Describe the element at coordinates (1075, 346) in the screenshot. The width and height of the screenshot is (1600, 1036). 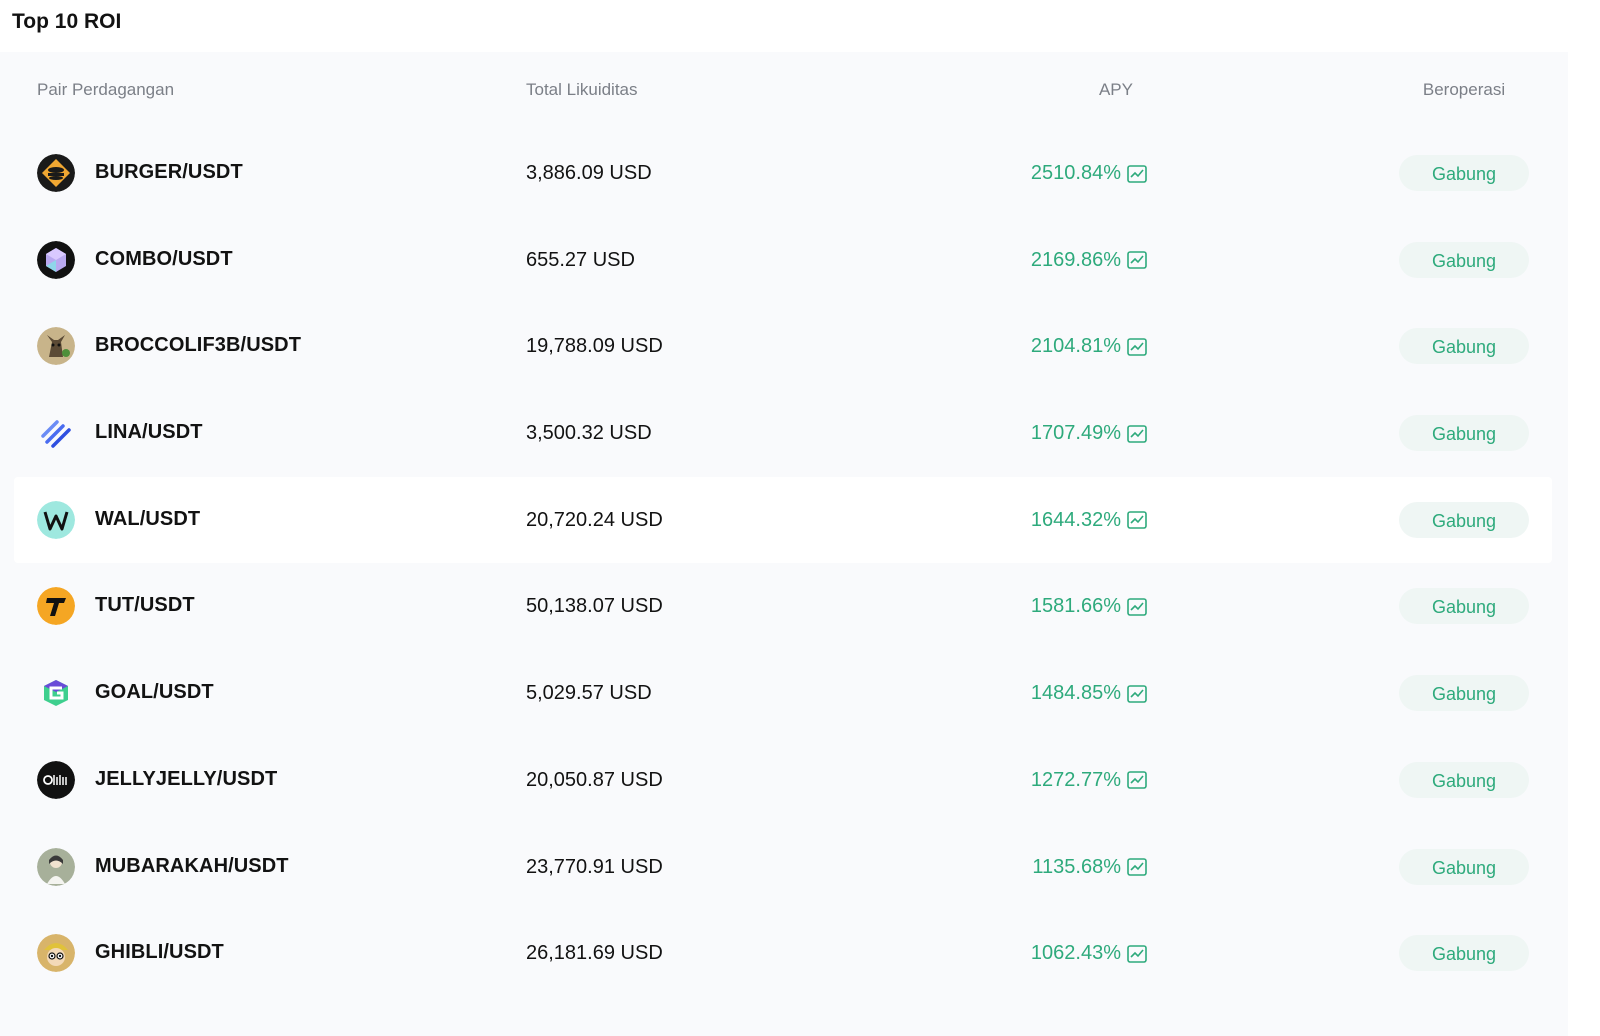
I see `apy-percent: 2104.81%` at that location.